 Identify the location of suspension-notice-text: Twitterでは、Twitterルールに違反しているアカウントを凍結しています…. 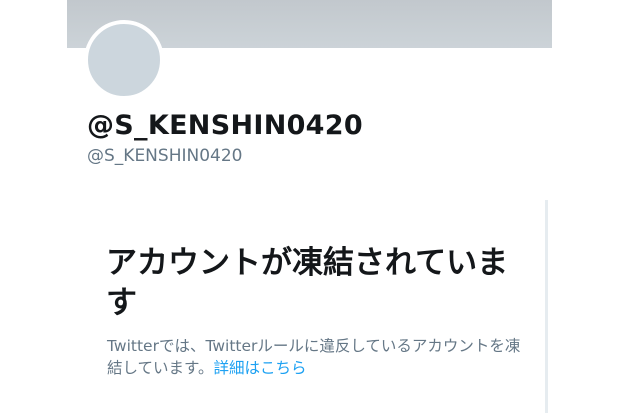
(314, 357).